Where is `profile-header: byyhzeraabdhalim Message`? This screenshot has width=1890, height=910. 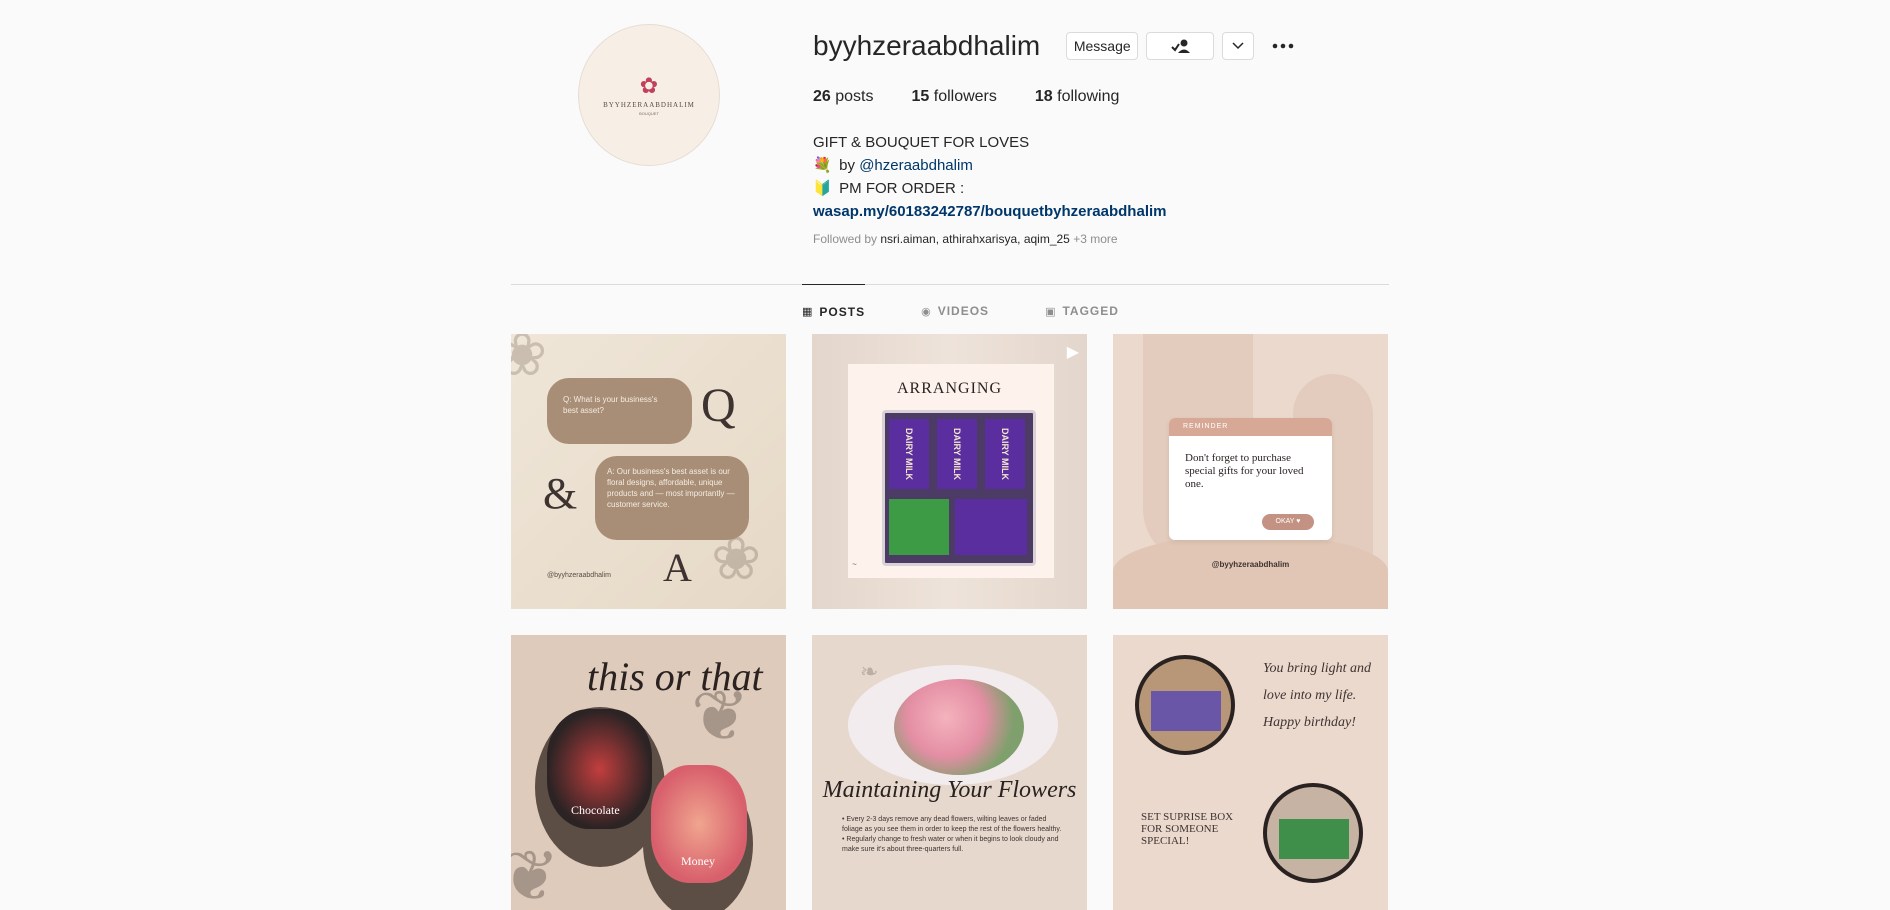
profile-header: byyhzeraabdhalim Message is located at coordinates (1055, 46).